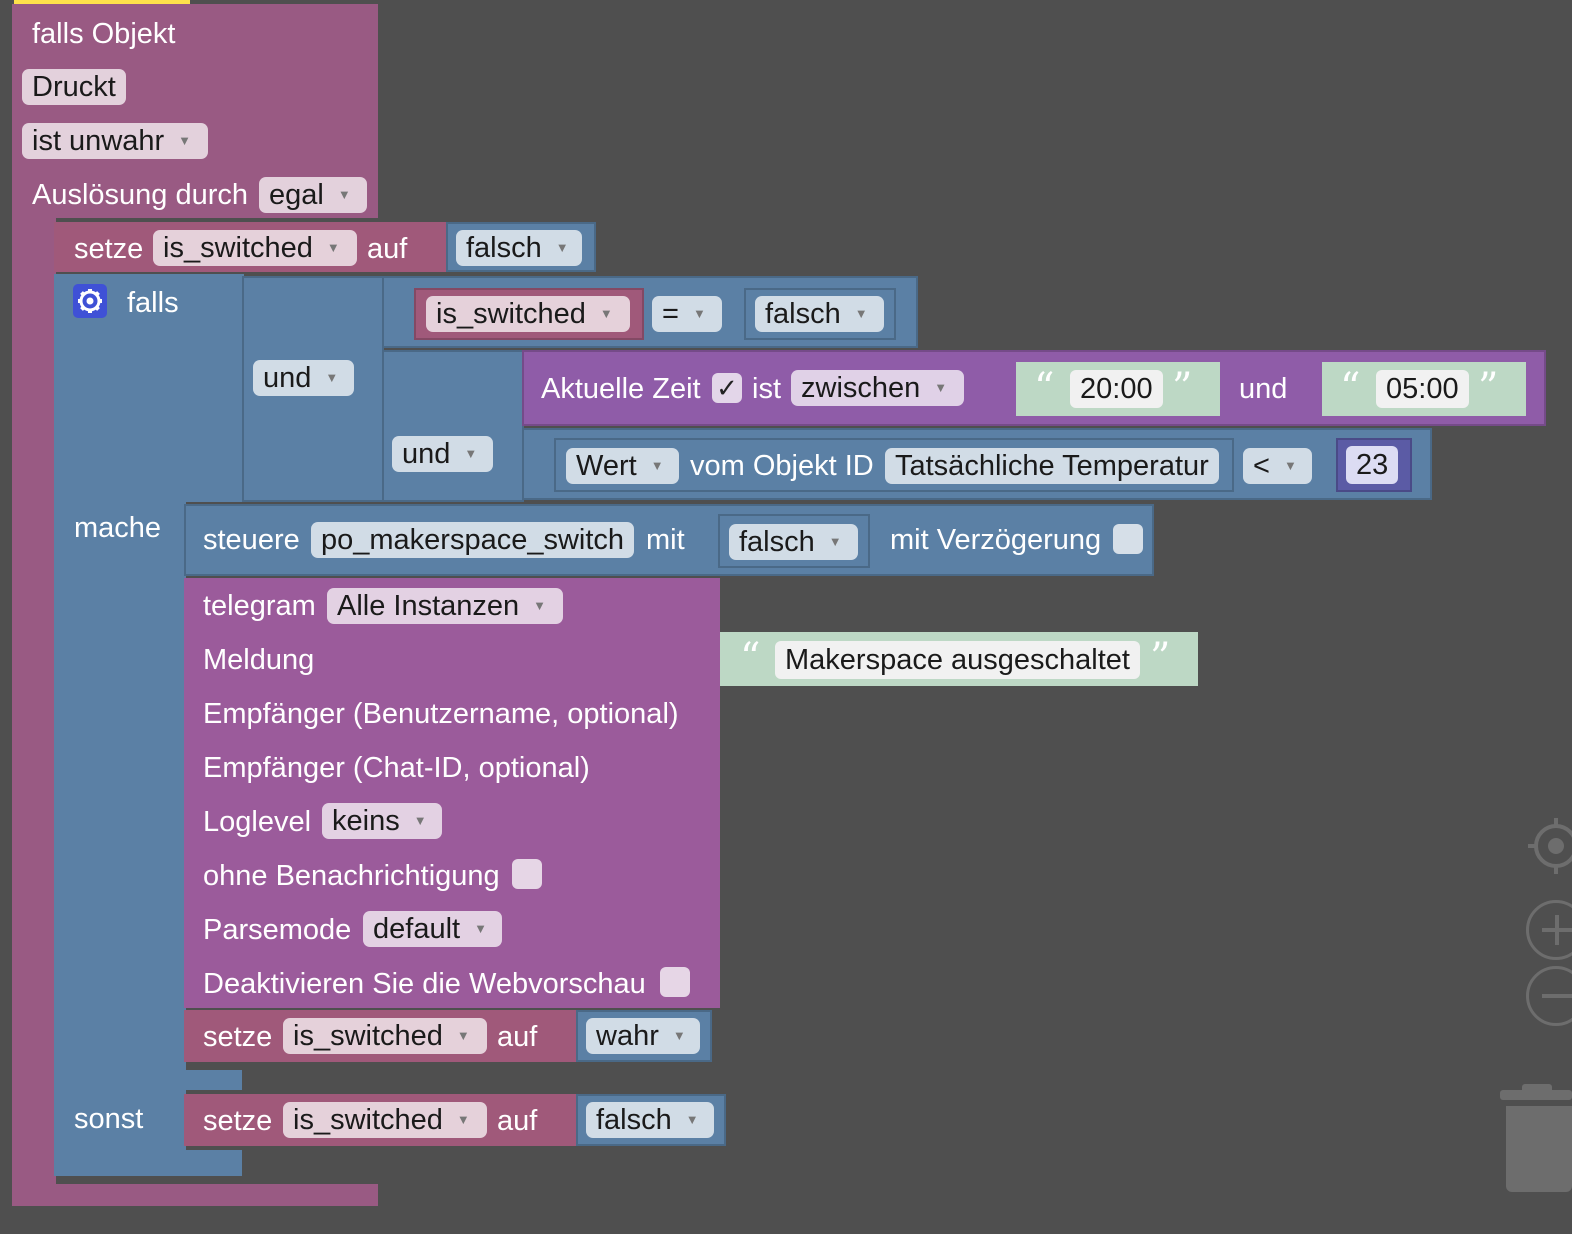  What do you see at coordinates (621, 389) in the screenshot?
I see `time-label: Aktuelle Zeit` at bounding box center [621, 389].